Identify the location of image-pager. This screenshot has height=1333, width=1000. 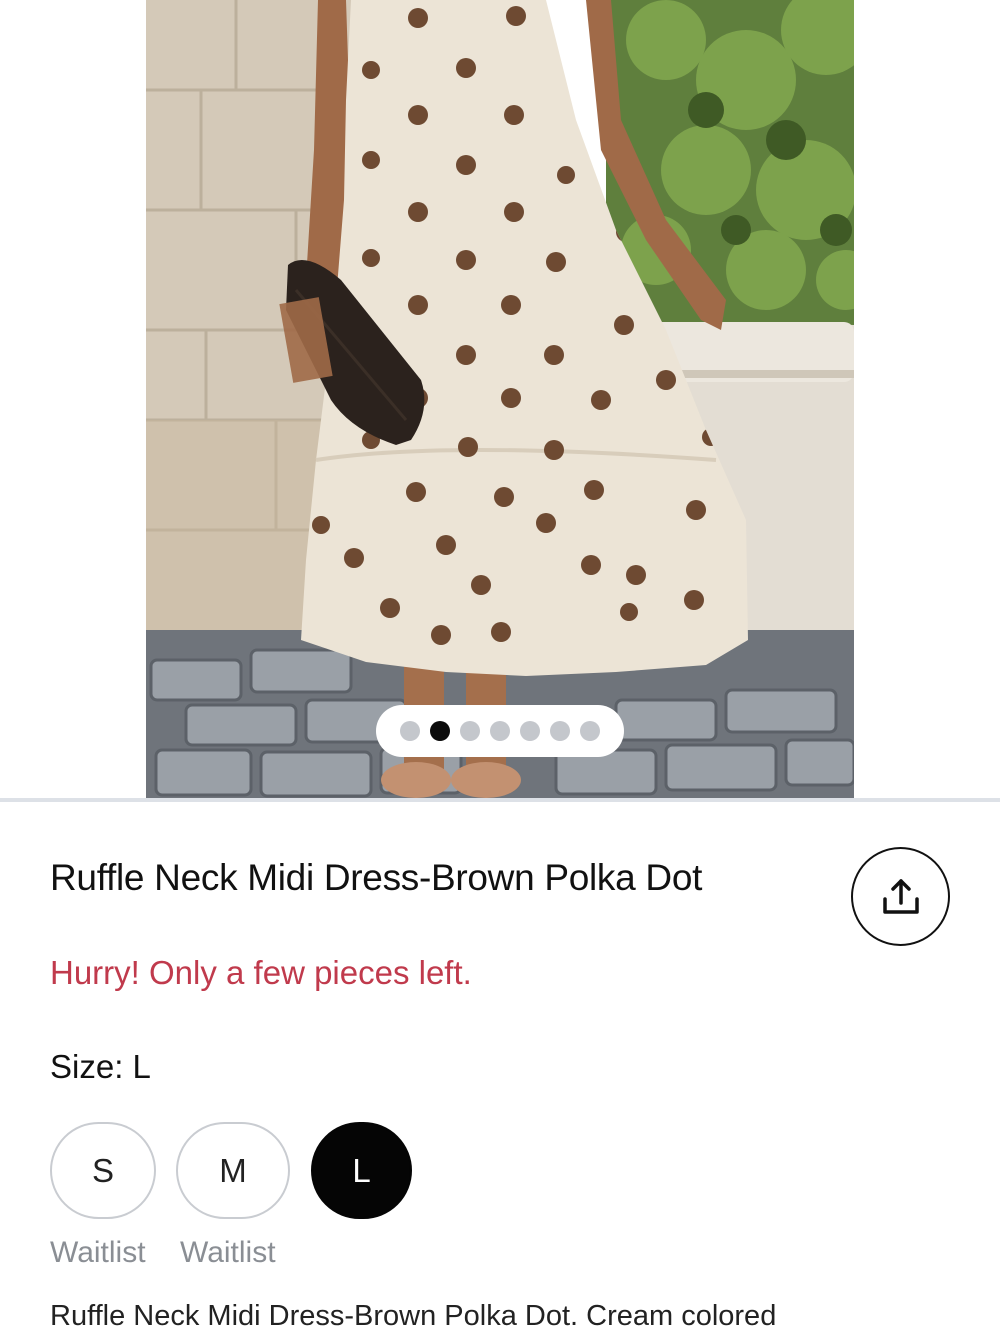
(500, 731).